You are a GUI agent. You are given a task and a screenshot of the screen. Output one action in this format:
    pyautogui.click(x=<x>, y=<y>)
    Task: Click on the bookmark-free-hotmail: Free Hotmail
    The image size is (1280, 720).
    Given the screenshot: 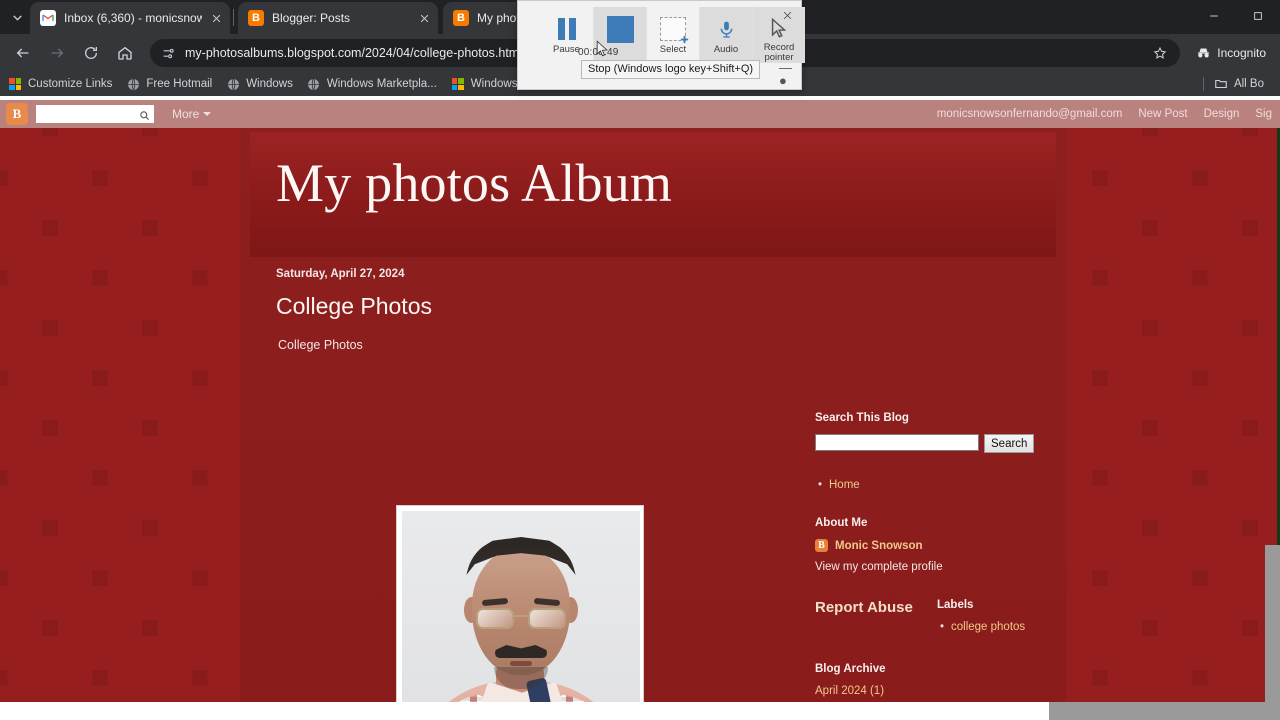 What is the action you would take?
    pyautogui.click(x=169, y=84)
    